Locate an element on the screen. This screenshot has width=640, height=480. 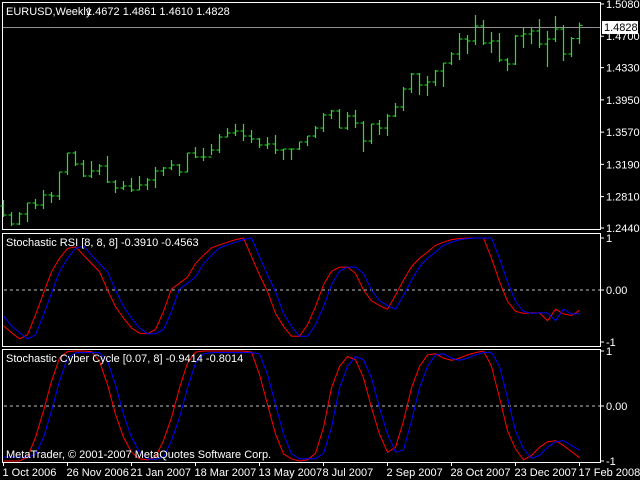
price-tick-label: 1.2810 is located at coordinates (623, 198).